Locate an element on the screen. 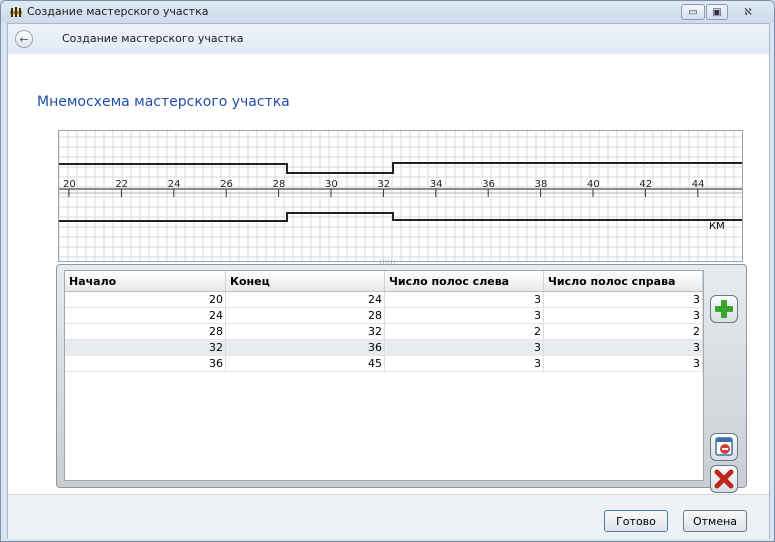  axis-tick-label: 22 is located at coordinates (121, 184).